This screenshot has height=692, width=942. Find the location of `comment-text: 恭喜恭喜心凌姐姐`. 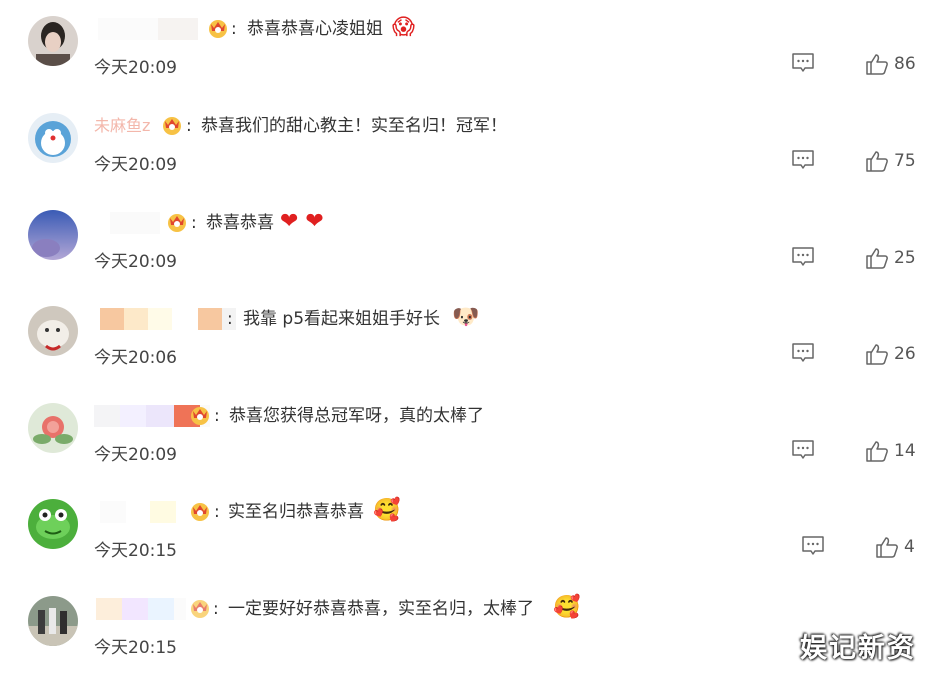

comment-text: 恭喜恭喜心凌姐姐 is located at coordinates (315, 29).